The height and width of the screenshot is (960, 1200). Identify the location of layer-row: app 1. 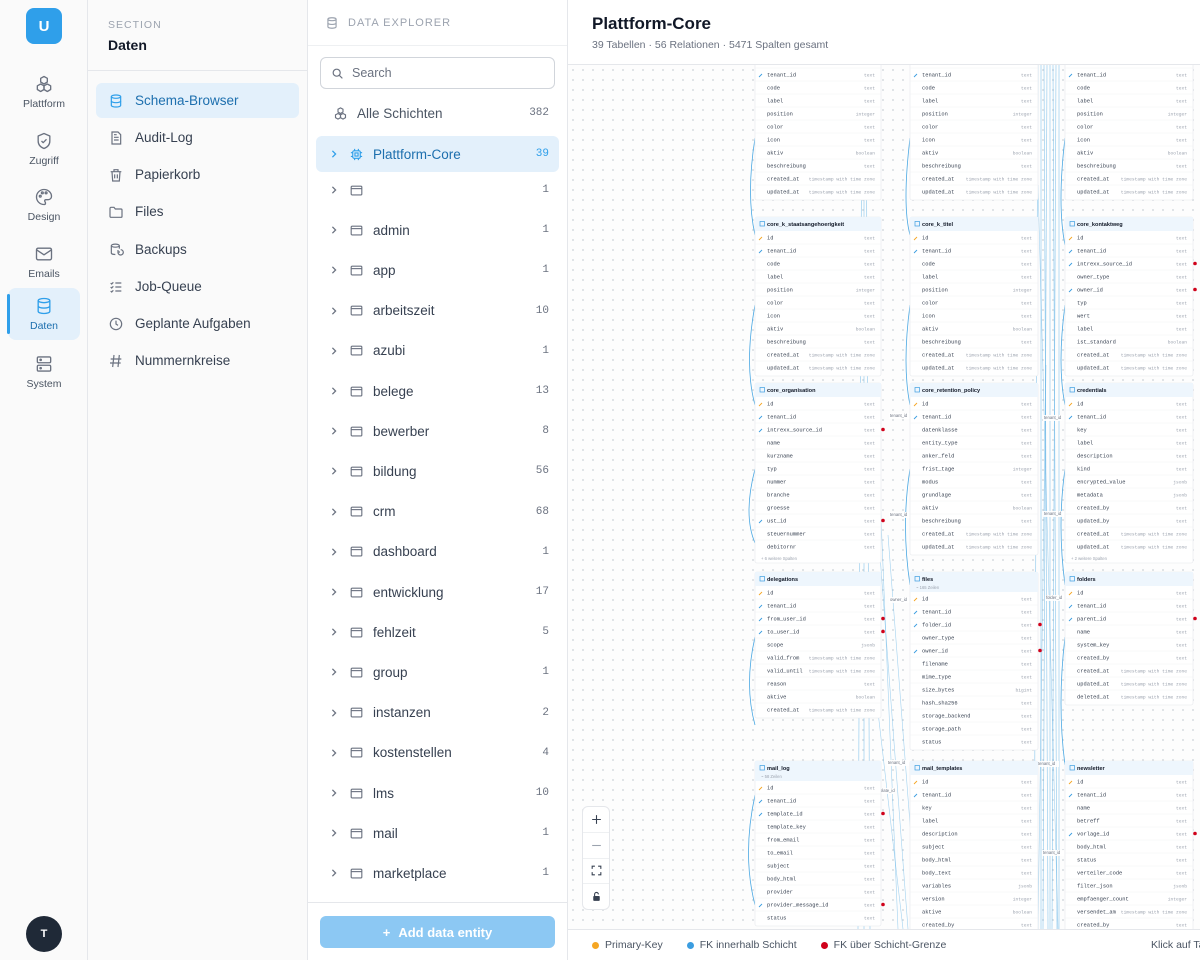
(437, 270).